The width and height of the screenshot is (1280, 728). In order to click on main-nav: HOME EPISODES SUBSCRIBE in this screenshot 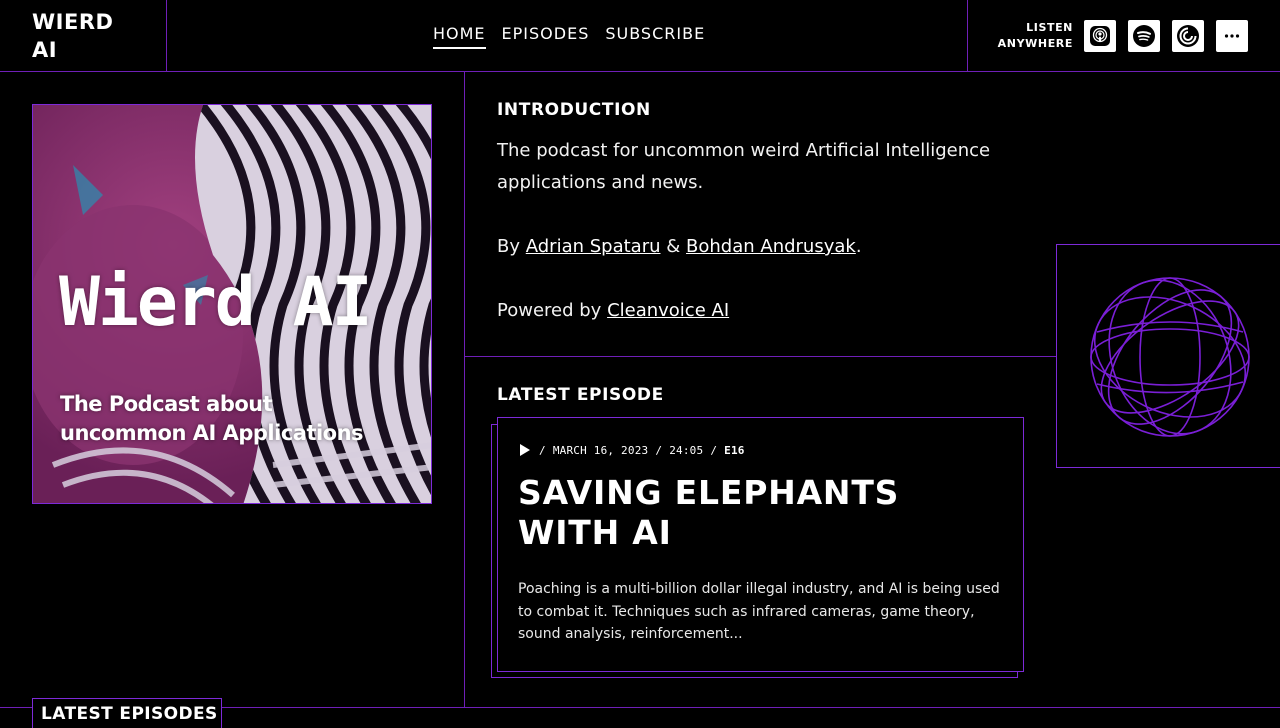, I will do `click(569, 36)`.